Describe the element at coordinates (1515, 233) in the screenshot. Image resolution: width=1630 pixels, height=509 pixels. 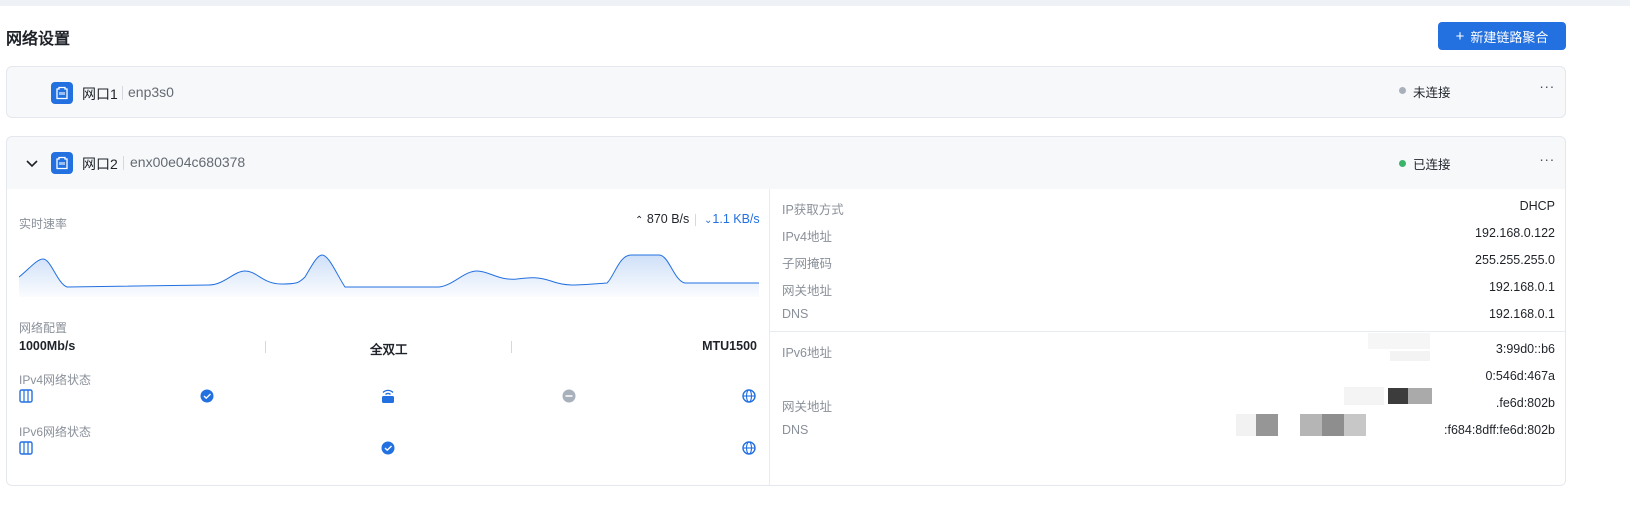
I see `ipv4-address-value: 192.168.0.122` at that location.